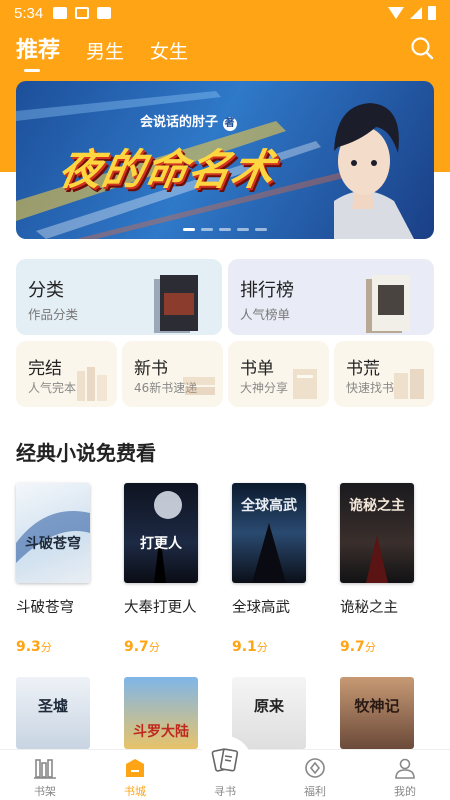  Describe the element at coordinates (53, 314) in the screenshot. I see `category-card-subtitle: 作品分类` at that location.